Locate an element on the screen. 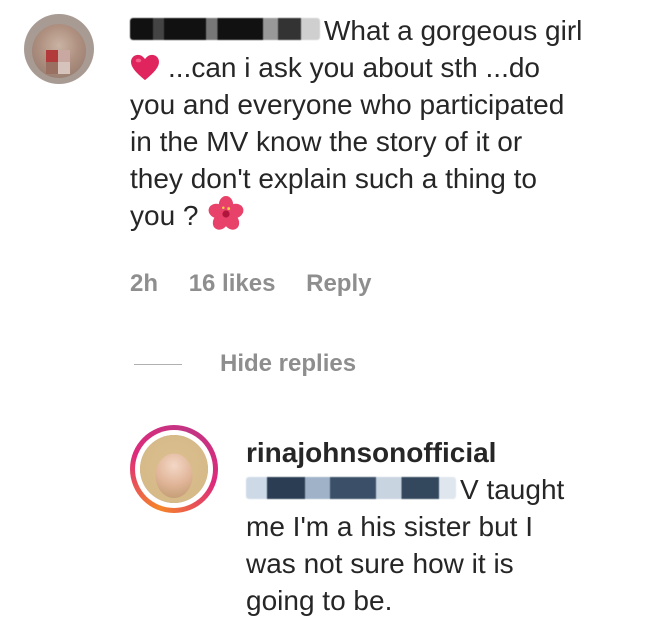 This screenshot has height=640, width=660. reply-text-line1: V taught is located at coordinates (512, 489).